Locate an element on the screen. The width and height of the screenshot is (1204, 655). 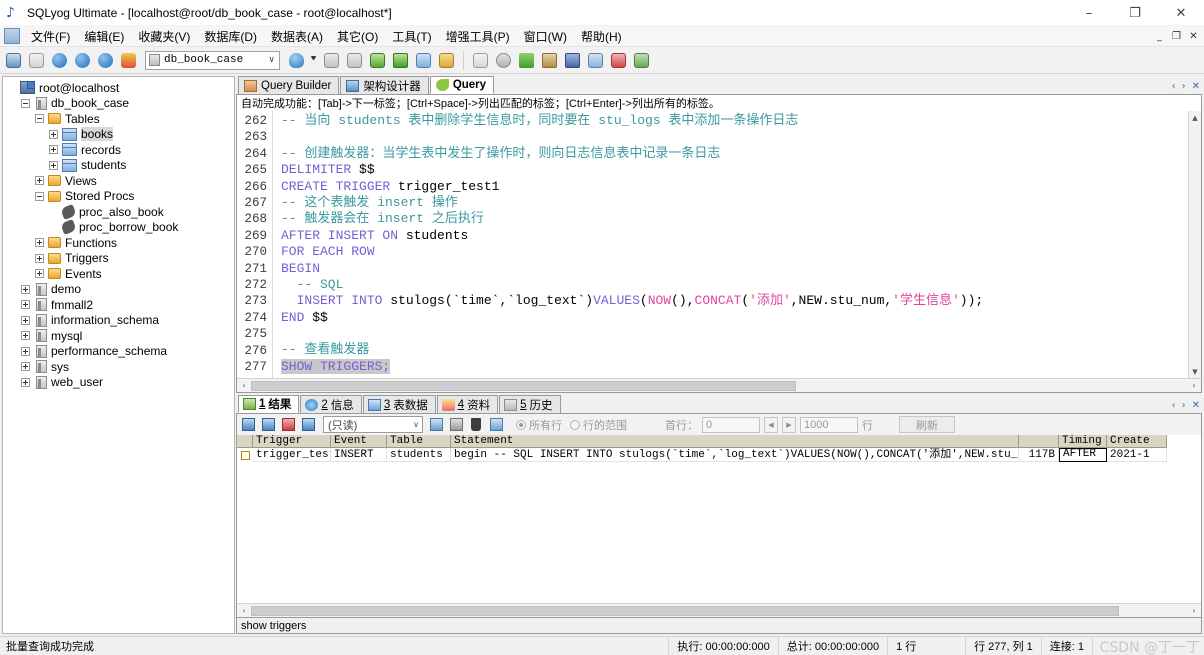
schedule-backup-icon is located at coordinates (618, 60).